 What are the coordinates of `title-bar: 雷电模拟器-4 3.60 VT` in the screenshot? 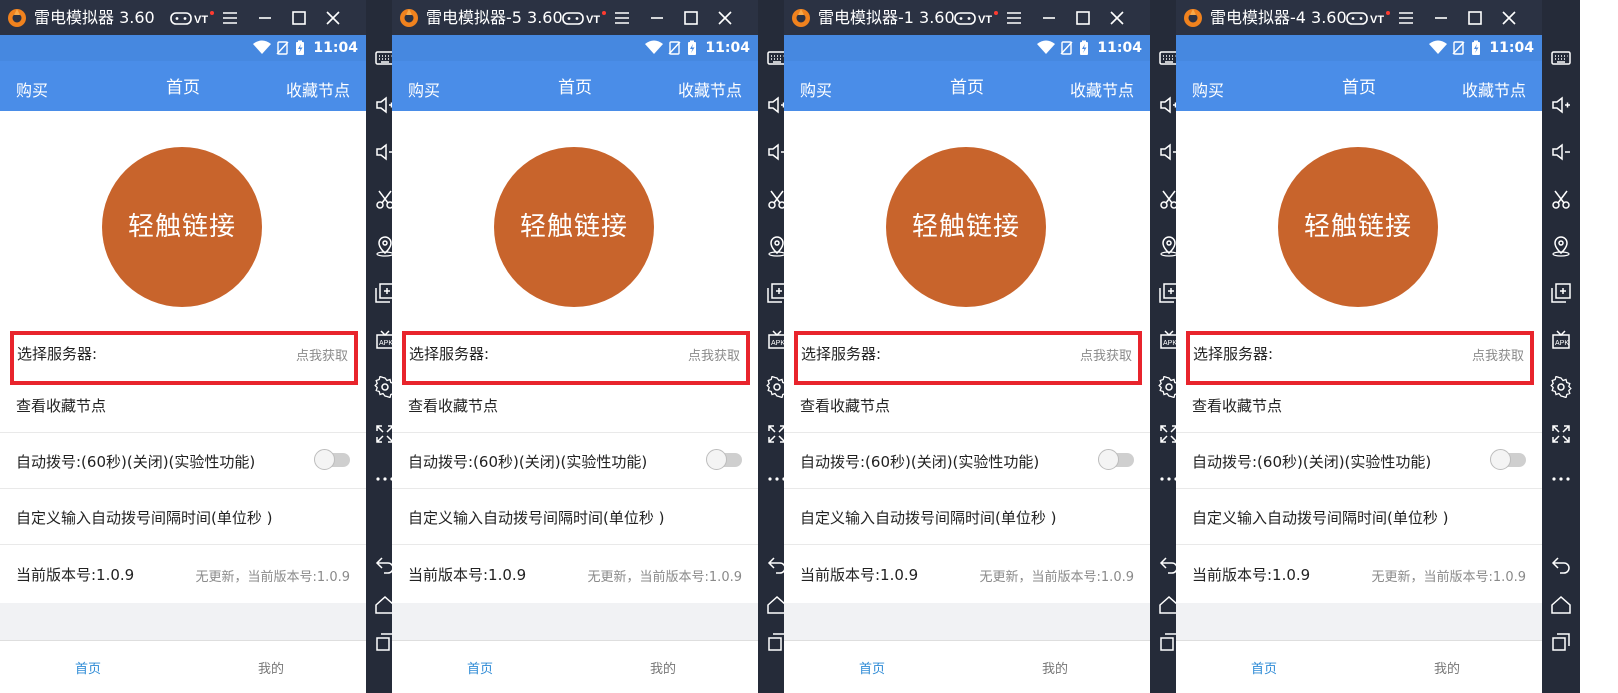 It's located at (1378, 17).